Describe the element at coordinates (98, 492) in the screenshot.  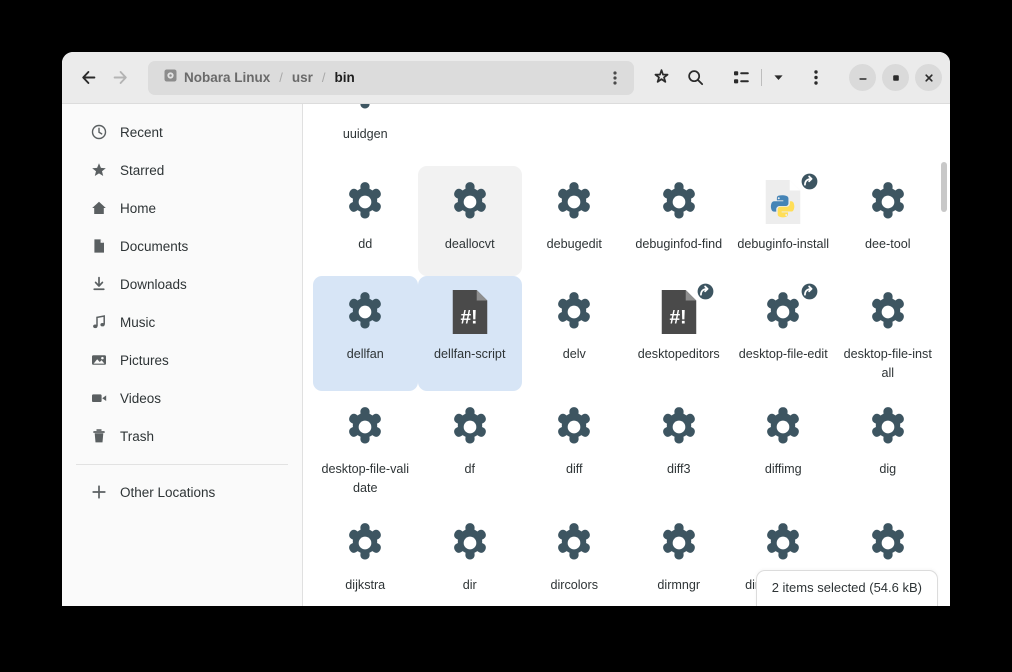
I see `plus-icon` at that location.